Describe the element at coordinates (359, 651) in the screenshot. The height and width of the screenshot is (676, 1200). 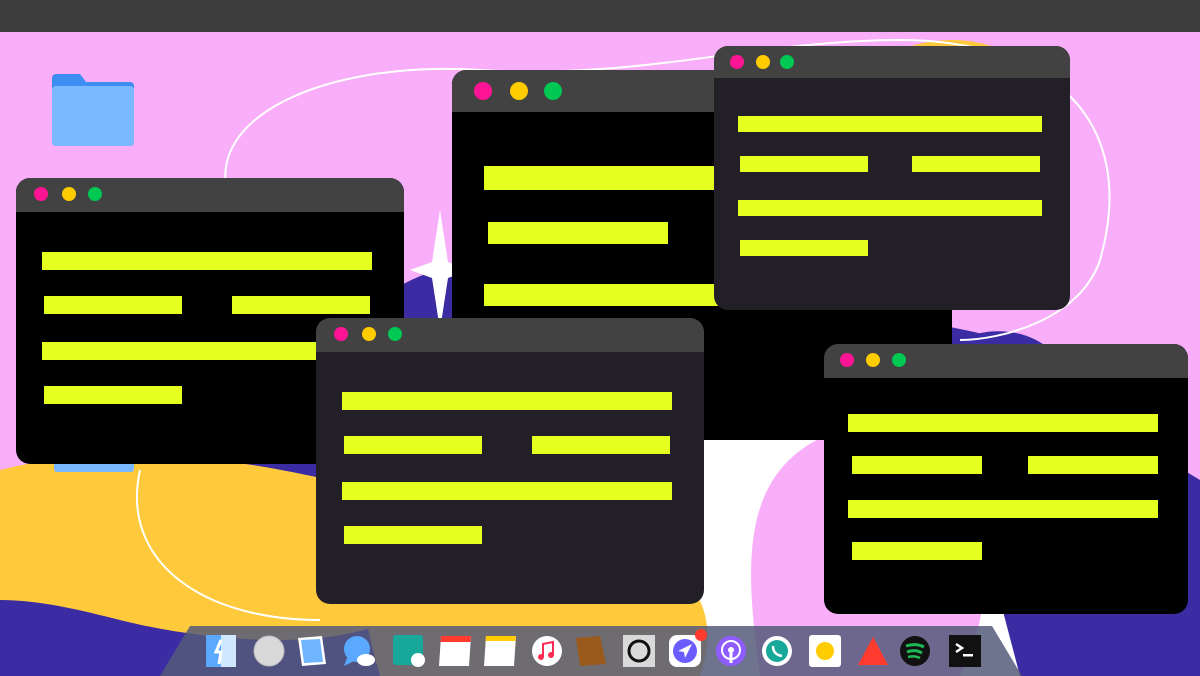
I see `messages-icon` at that location.